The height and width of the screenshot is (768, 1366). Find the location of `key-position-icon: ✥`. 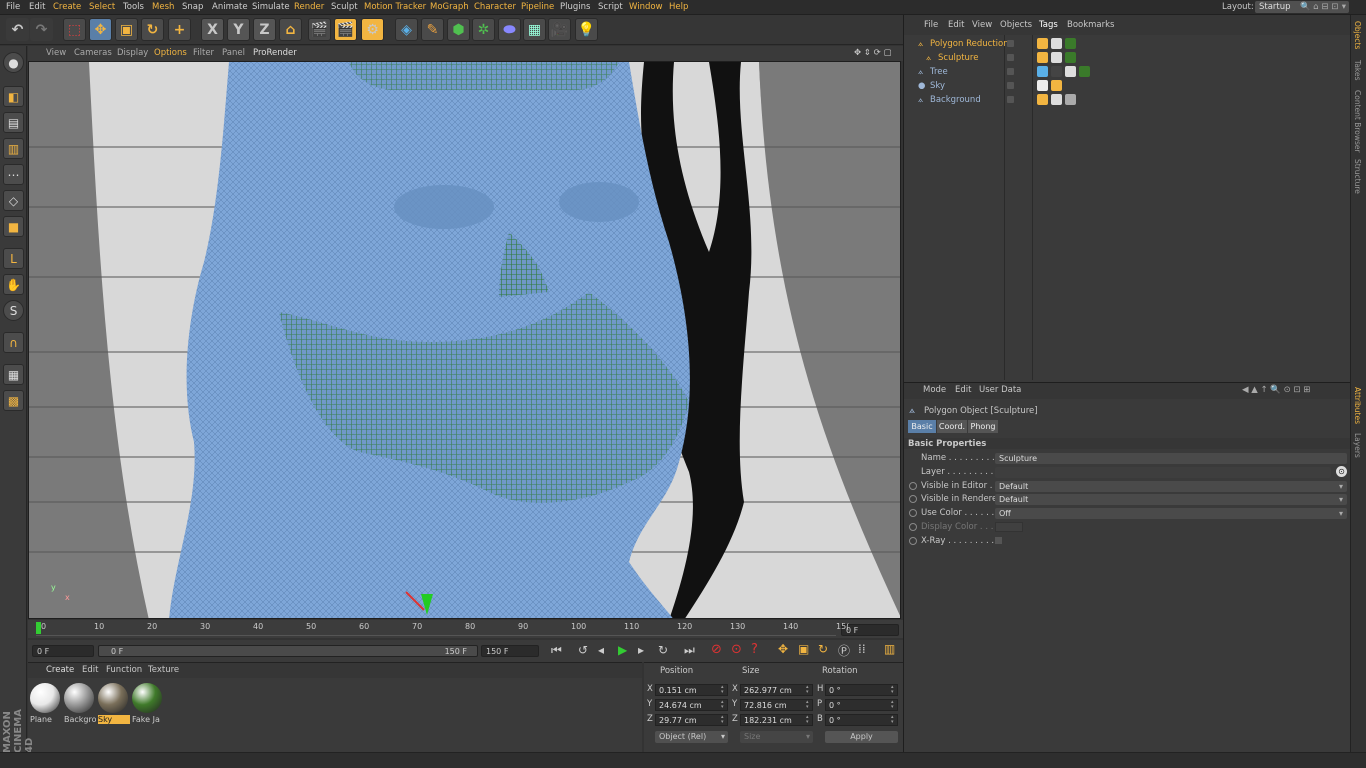

key-position-icon: ✥ is located at coordinates (783, 649).